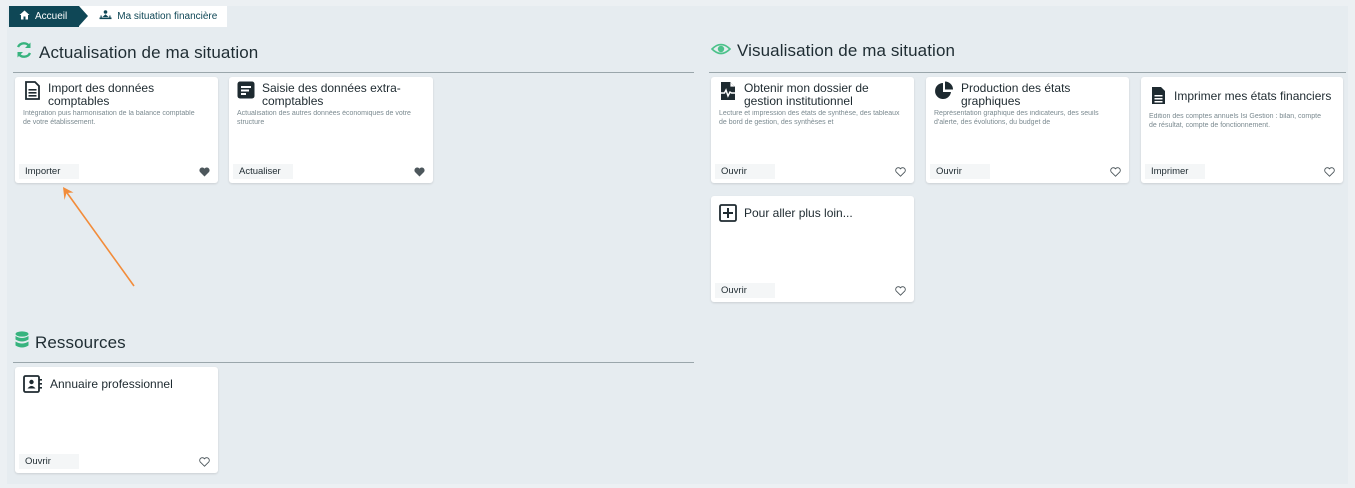 Image resolution: width=1355 pixels, height=488 pixels. What do you see at coordinates (32, 92) in the screenshot?
I see `document-icon` at bounding box center [32, 92].